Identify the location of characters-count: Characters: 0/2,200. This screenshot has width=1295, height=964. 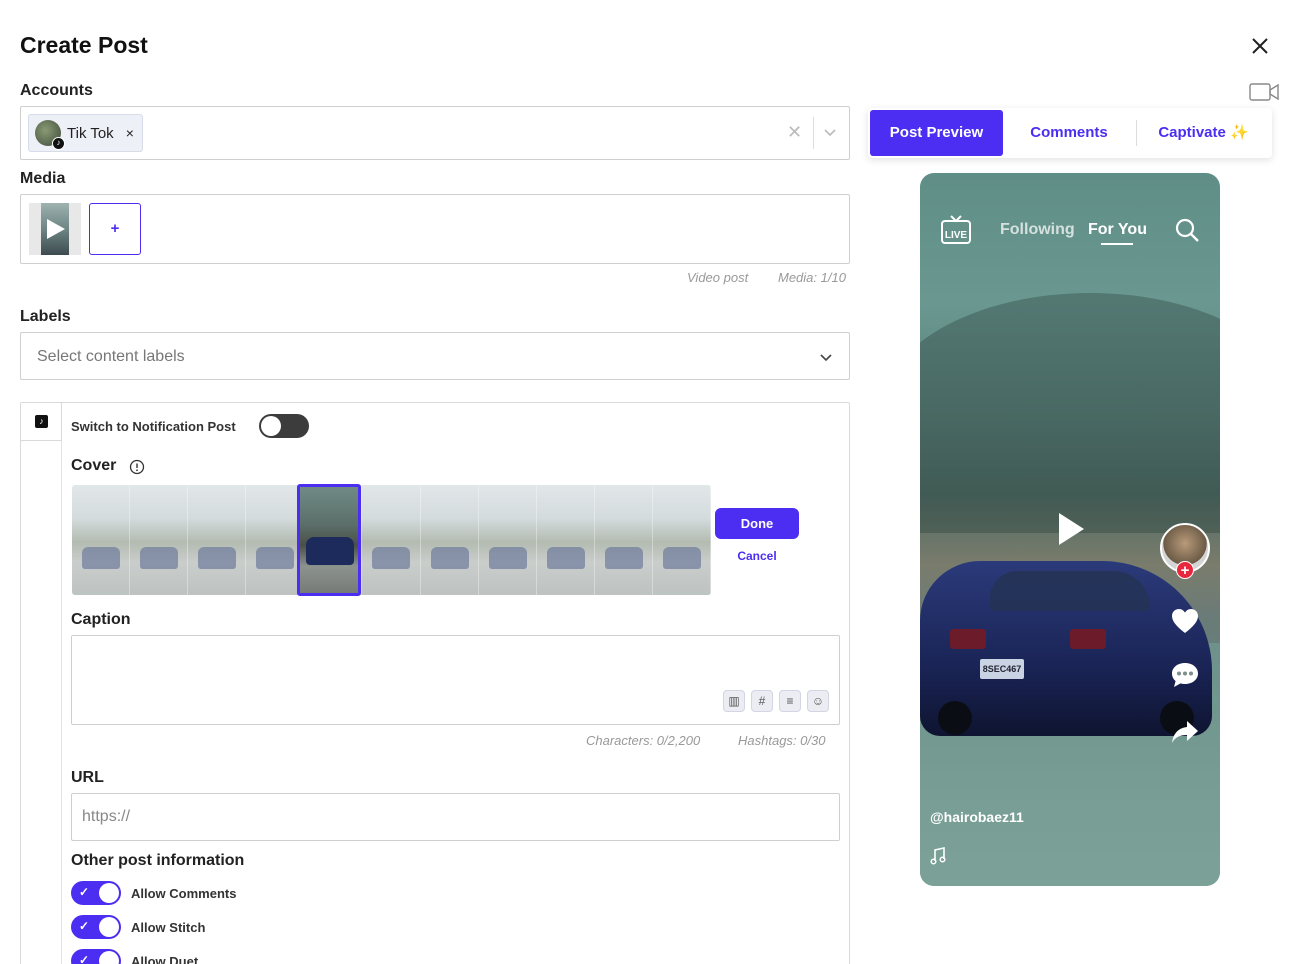
(643, 740).